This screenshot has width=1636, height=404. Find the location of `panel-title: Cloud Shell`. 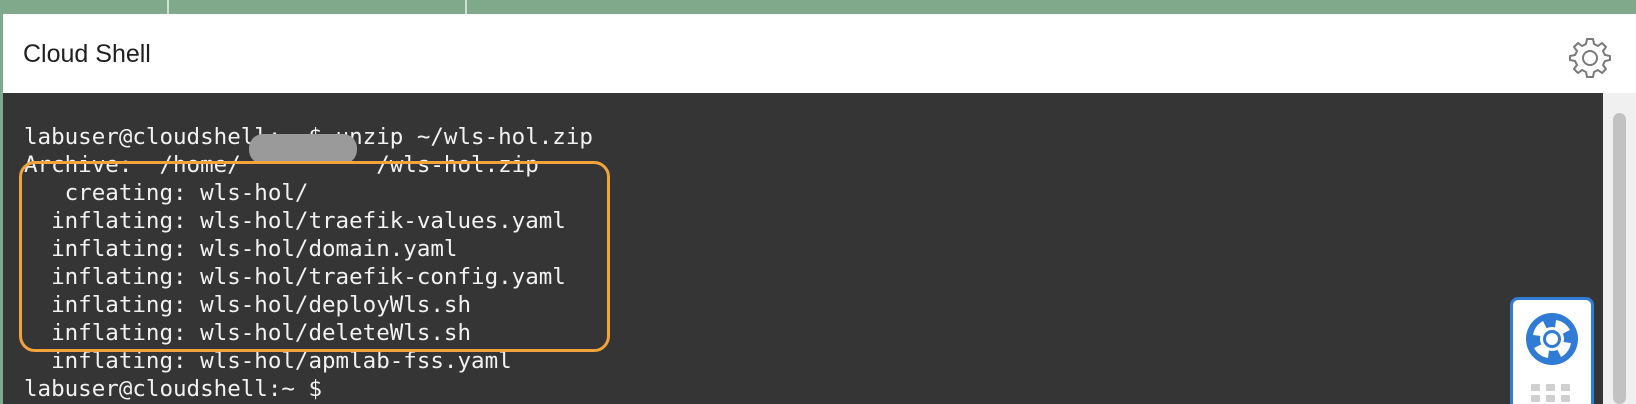

panel-title: Cloud Shell is located at coordinates (87, 54).